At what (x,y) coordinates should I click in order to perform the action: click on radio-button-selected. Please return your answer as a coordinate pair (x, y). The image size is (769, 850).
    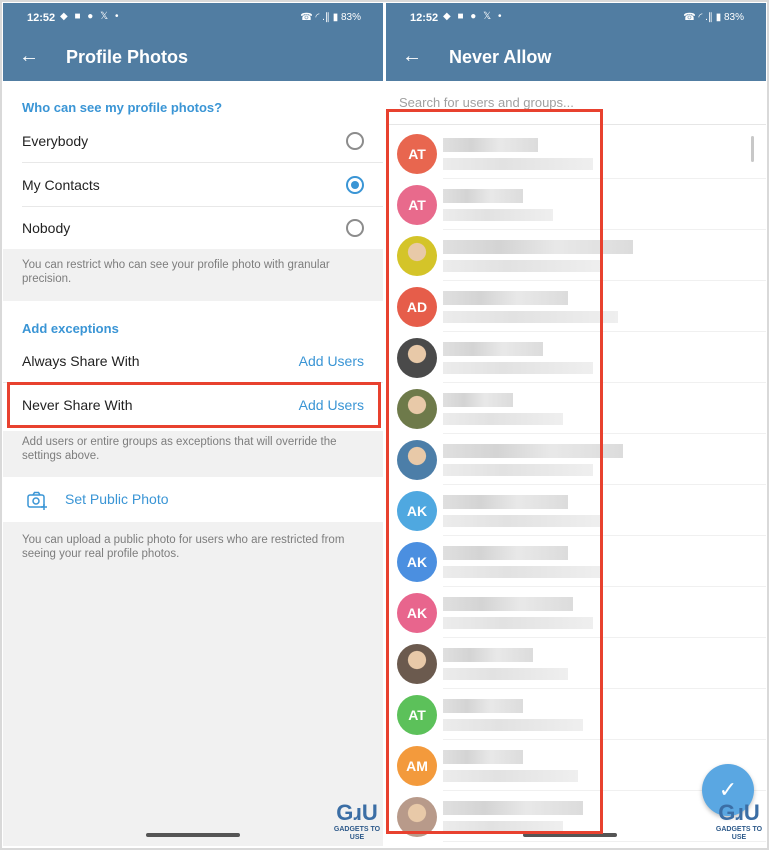
    Looking at the image, I should click on (355, 185).